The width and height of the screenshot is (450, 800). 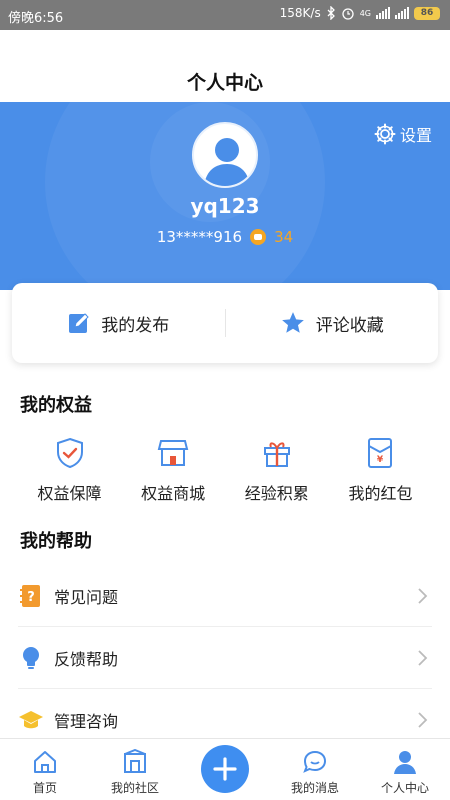 I want to click on benefit-mall: 权益商城, so click(x=173, y=470).